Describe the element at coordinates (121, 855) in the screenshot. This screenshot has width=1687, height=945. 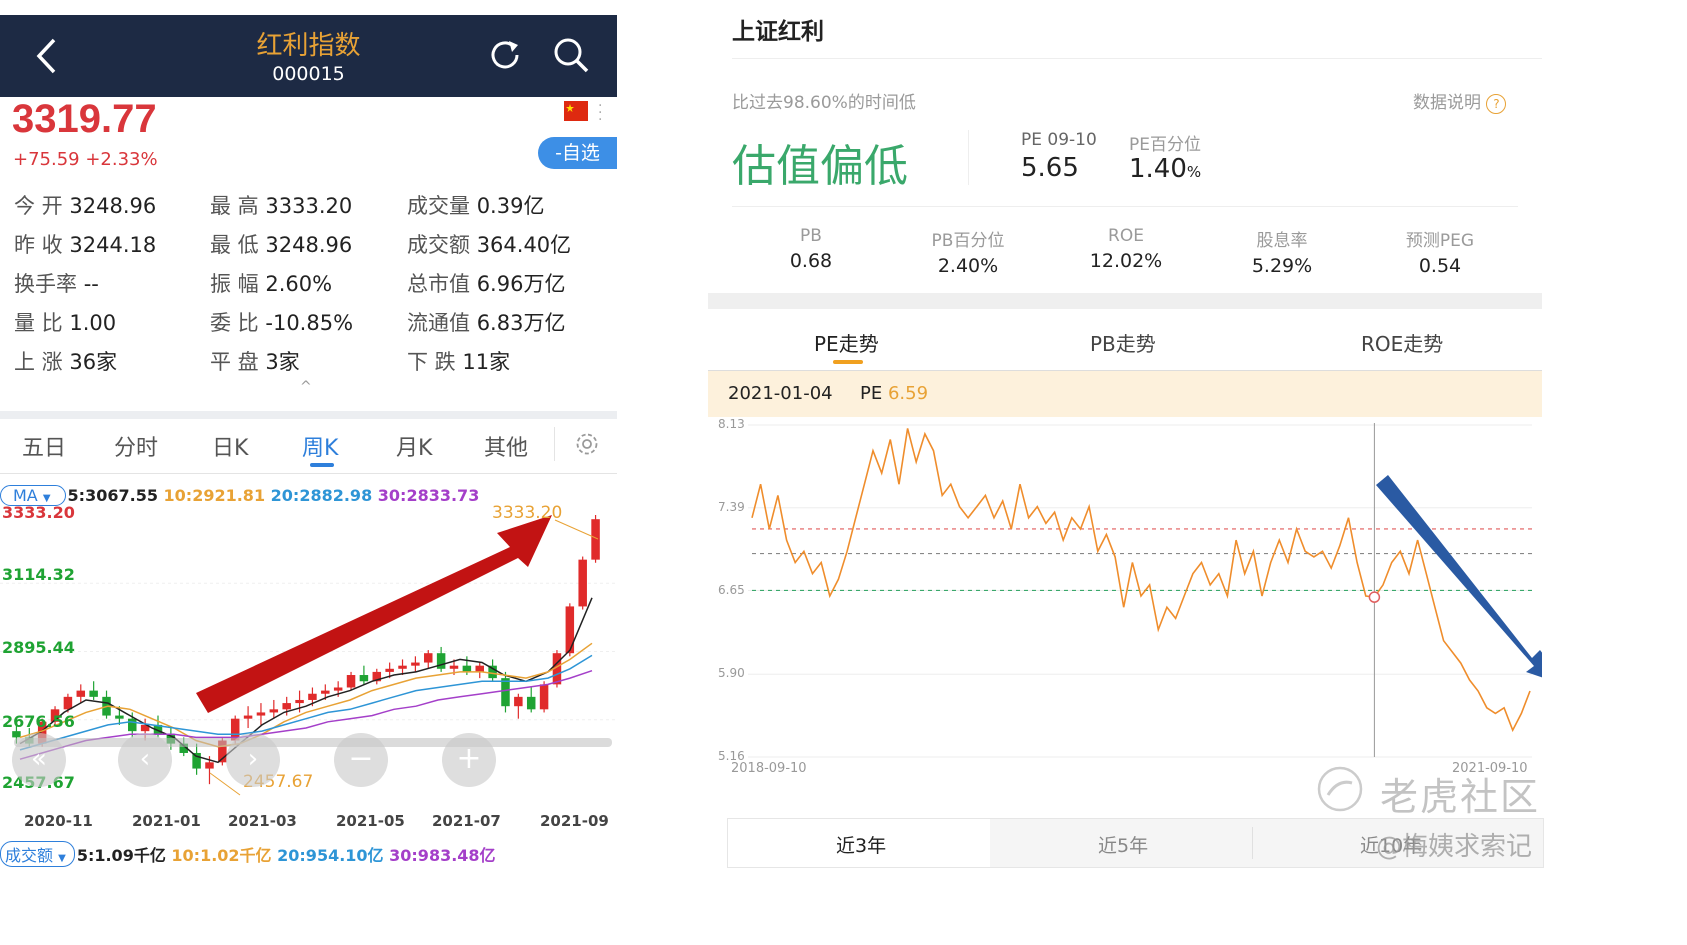
I see `vol5-value: 5:1.09千亿` at that location.